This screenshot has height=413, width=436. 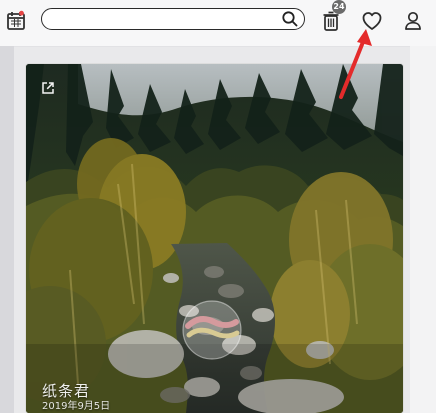 What do you see at coordinates (413, 21) in the screenshot?
I see `user-icon` at bounding box center [413, 21].